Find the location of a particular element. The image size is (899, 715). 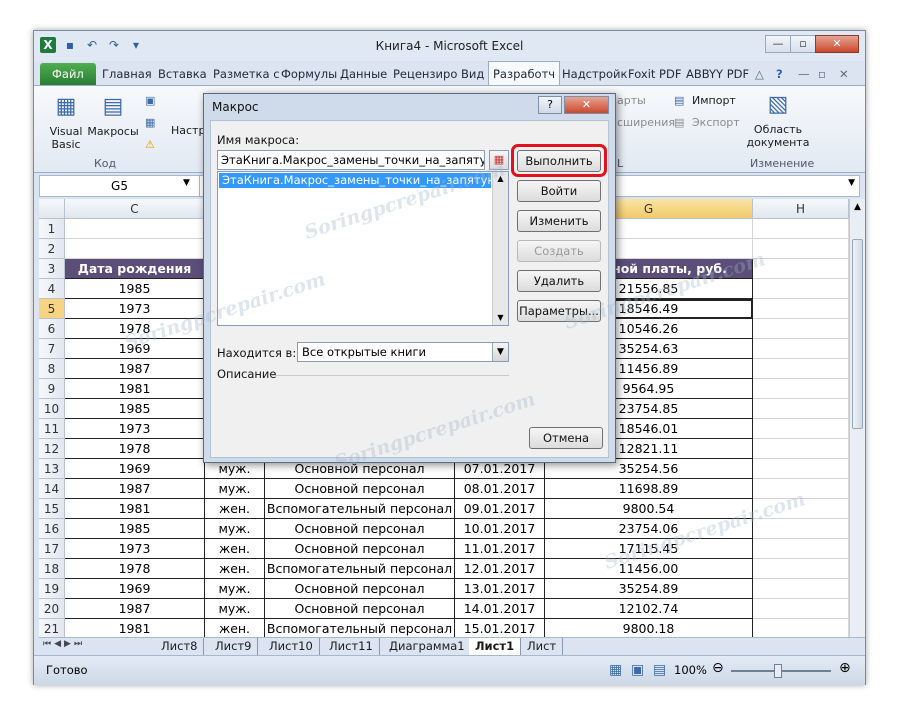

dialog-close-button: ✕ is located at coordinates (586, 105).